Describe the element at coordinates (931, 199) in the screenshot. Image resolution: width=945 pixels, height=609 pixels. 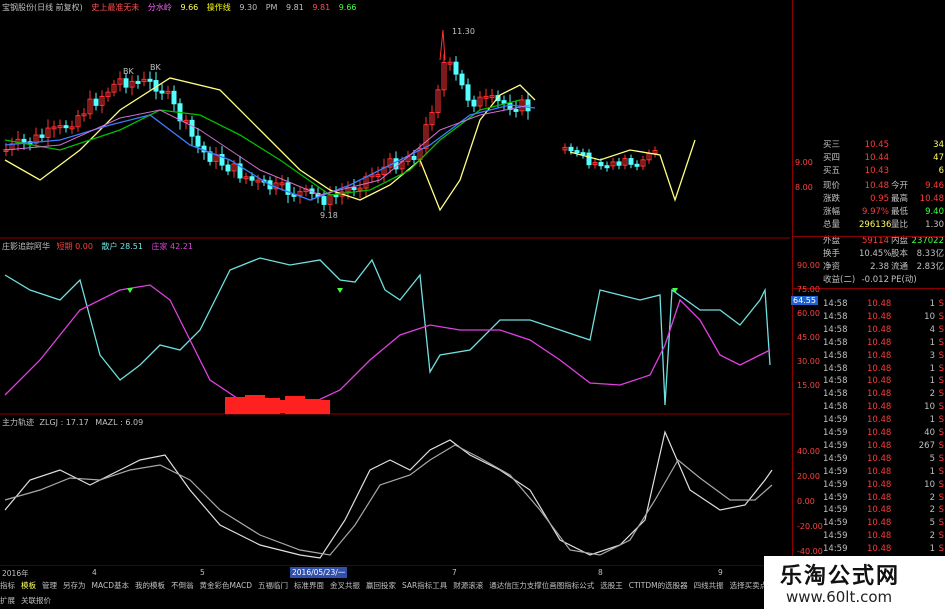
I see `quote-value-2: 10.48` at that location.